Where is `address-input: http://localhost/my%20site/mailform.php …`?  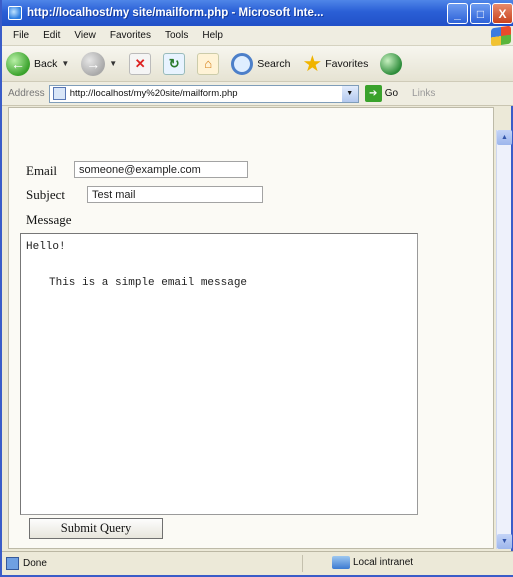
address-input: http://localhost/my%20site/mailform.php … is located at coordinates (203, 93).